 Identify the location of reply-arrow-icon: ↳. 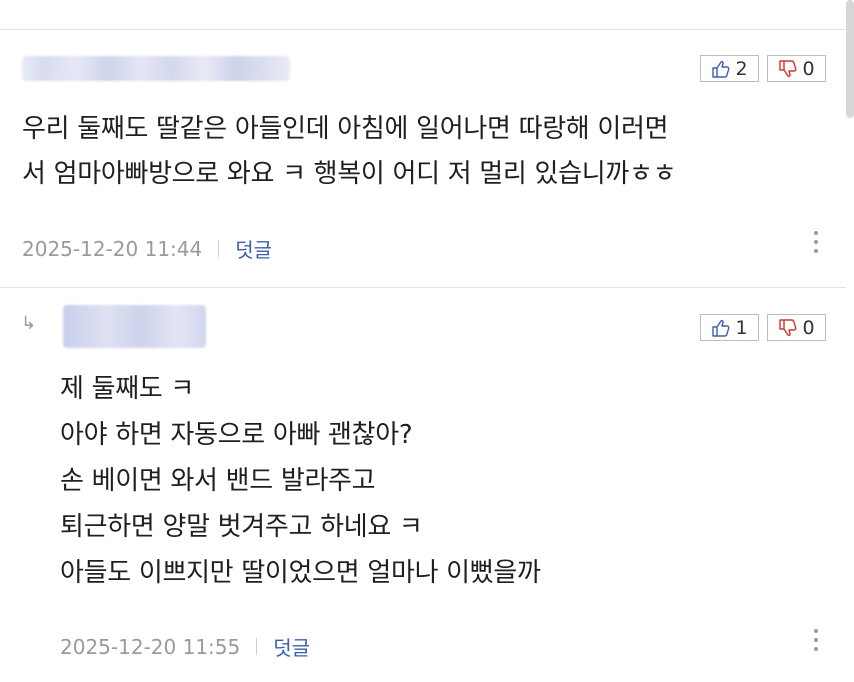
(29, 323).